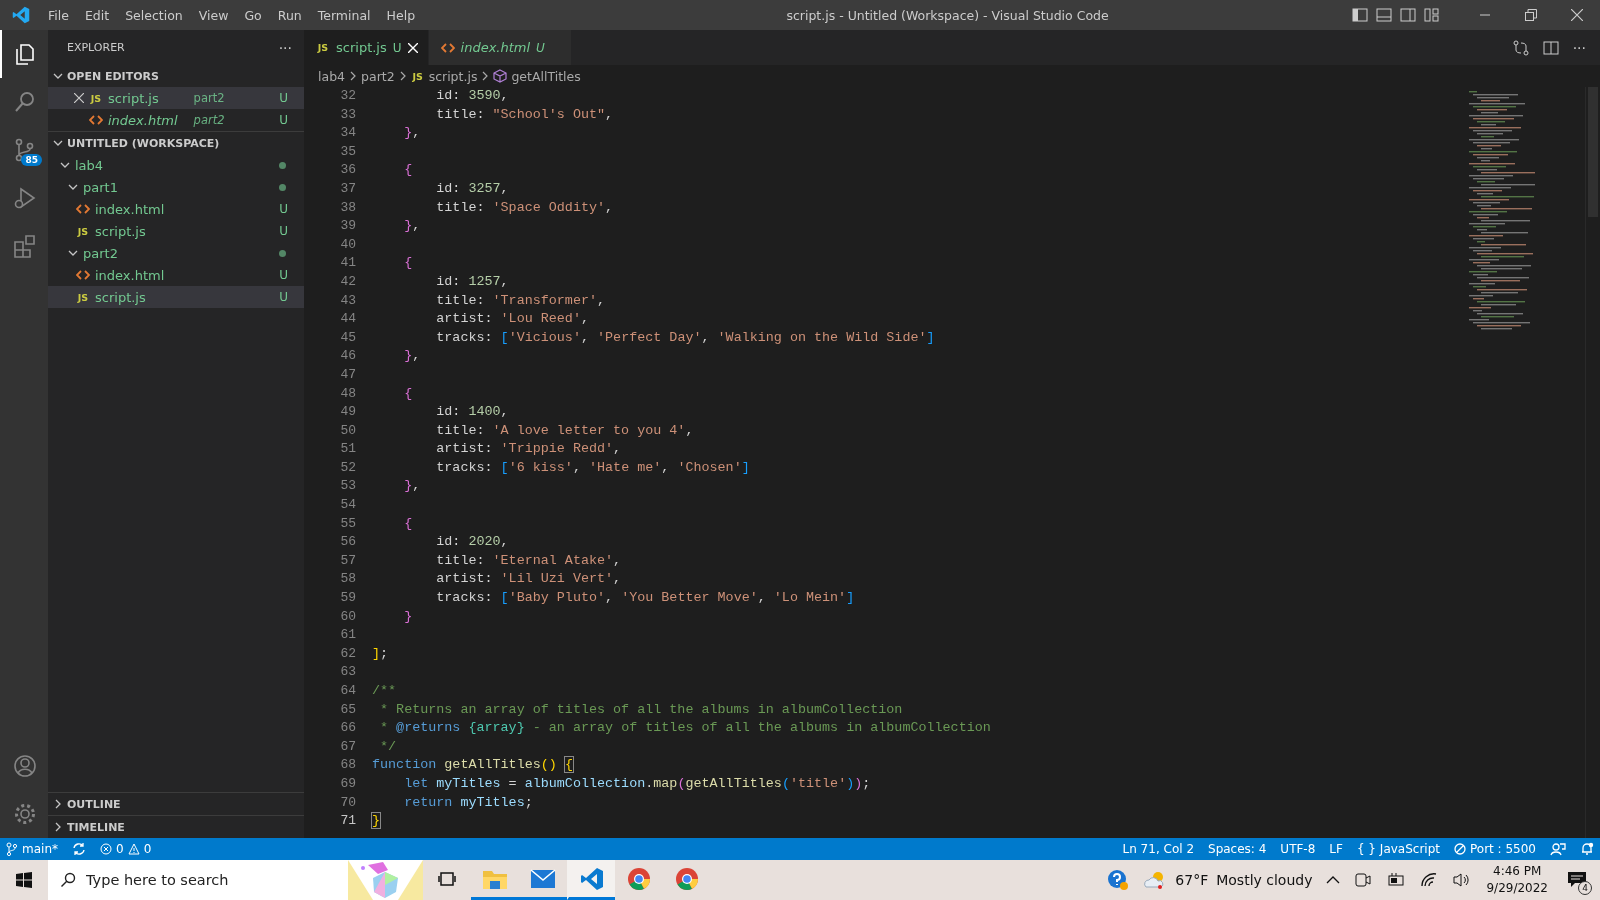 The height and width of the screenshot is (900, 1600). What do you see at coordinates (1118, 880) in the screenshot?
I see `help-icon` at bounding box center [1118, 880].